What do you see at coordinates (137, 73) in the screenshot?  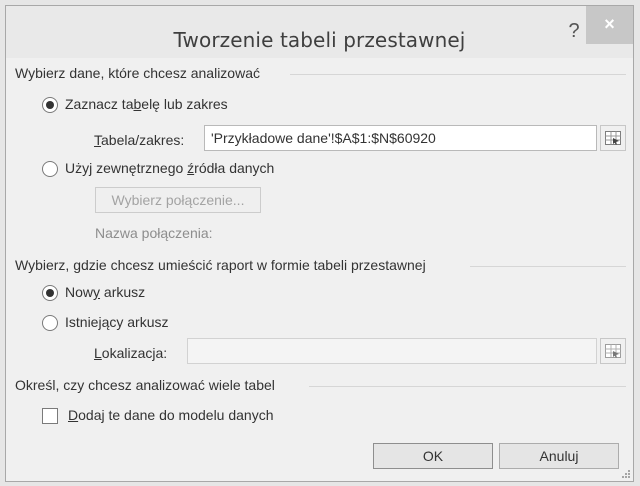 I see `data-source-header: Wybierz dane, które chcesz analizować` at bounding box center [137, 73].